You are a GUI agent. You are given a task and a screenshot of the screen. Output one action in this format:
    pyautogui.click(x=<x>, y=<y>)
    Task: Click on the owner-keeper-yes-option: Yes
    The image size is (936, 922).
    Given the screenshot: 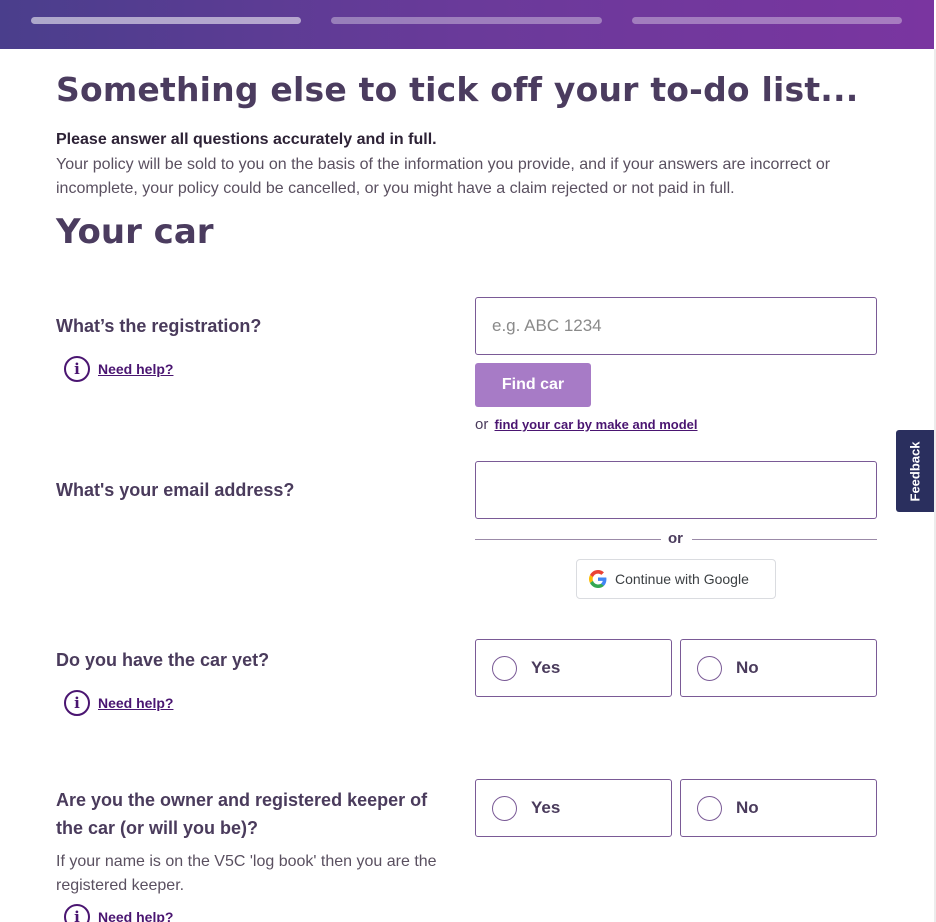 What is the action you would take?
    pyautogui.click(x=573, y=808)
    